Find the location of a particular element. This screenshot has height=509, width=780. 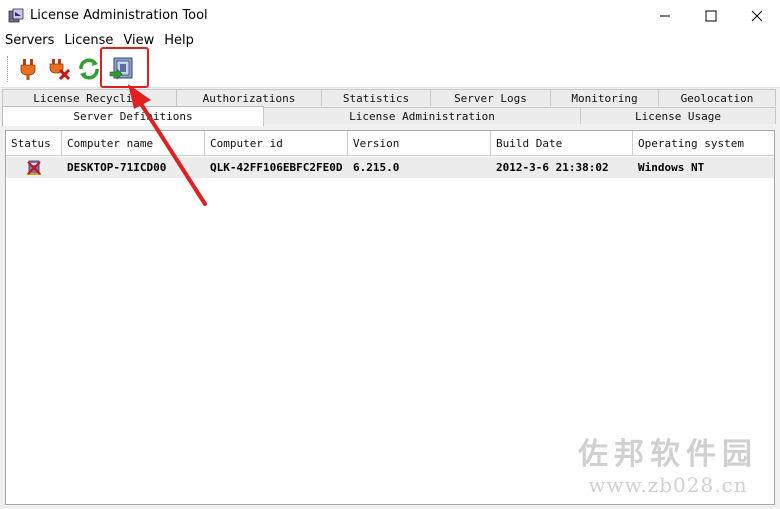

menu-view: View is located at coordinates (138, 40).